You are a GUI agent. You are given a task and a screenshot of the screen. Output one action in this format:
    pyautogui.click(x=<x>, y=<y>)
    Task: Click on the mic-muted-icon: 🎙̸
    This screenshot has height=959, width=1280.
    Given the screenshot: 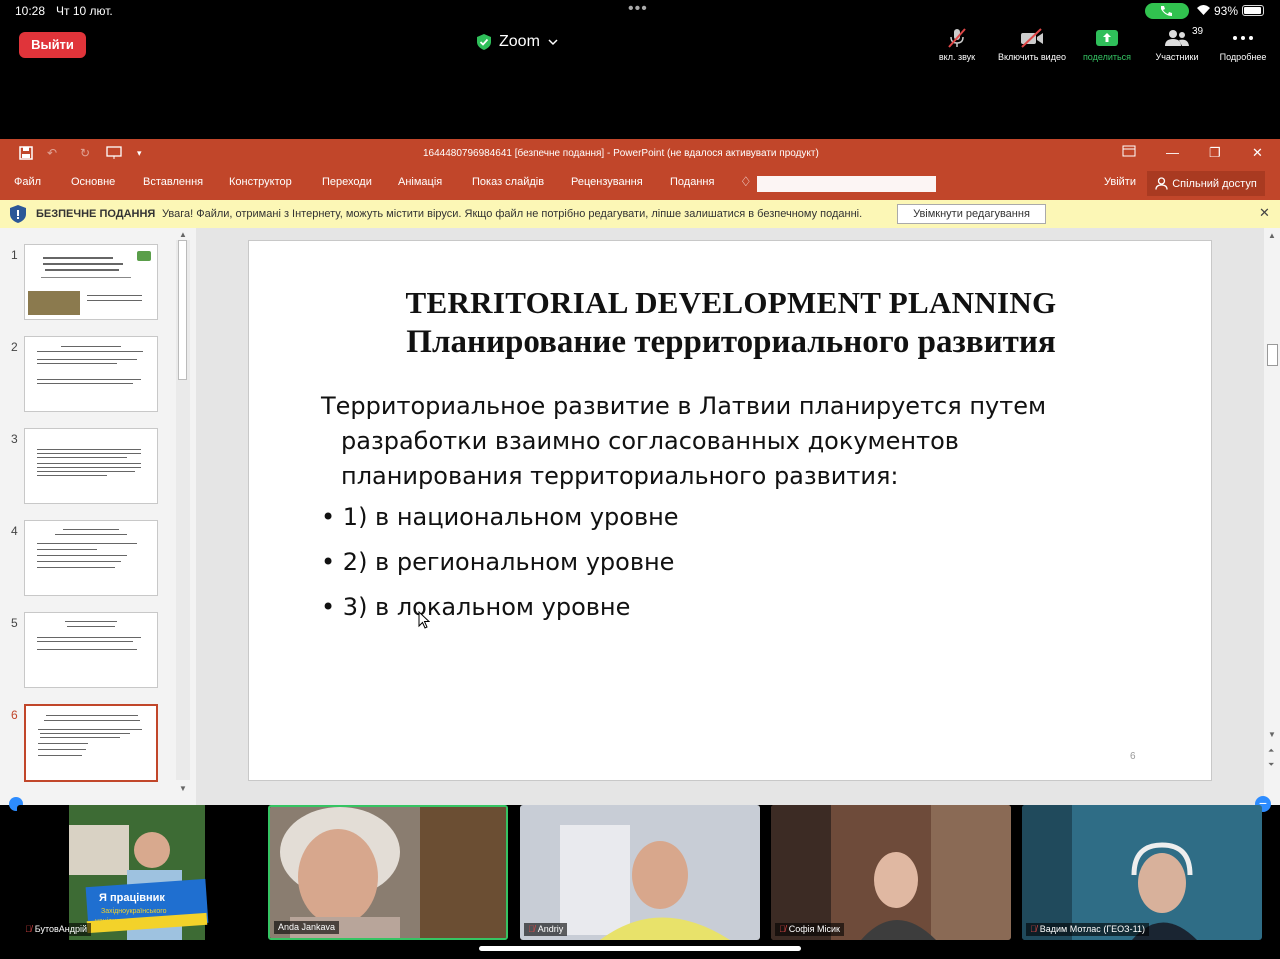 What is the action you would take?
    pyautogui.click(x=531, y=929)
    